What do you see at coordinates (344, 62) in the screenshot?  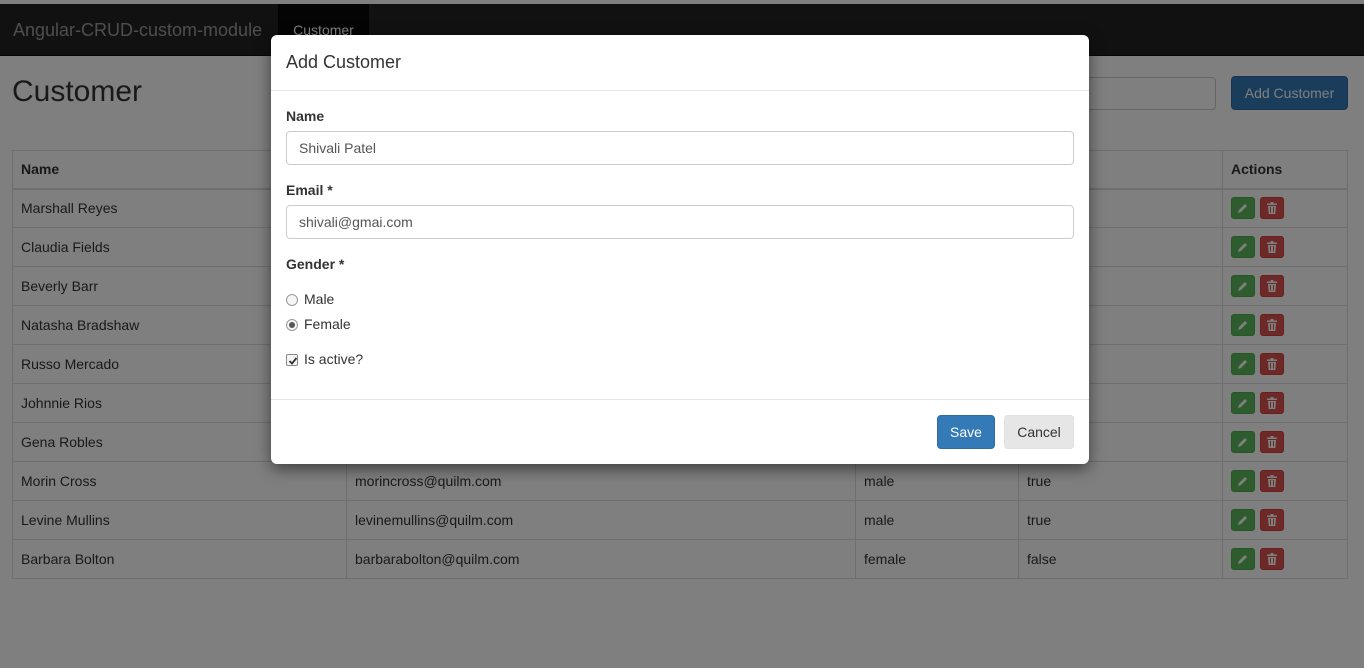 I see `modal-title: Add Customer` at bounding box center [344, 62].